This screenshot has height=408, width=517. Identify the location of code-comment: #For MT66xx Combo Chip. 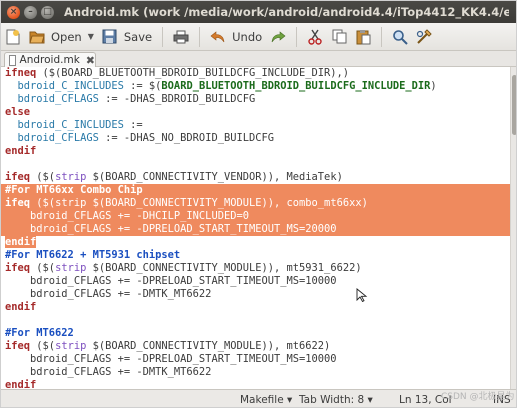
(74, 190).